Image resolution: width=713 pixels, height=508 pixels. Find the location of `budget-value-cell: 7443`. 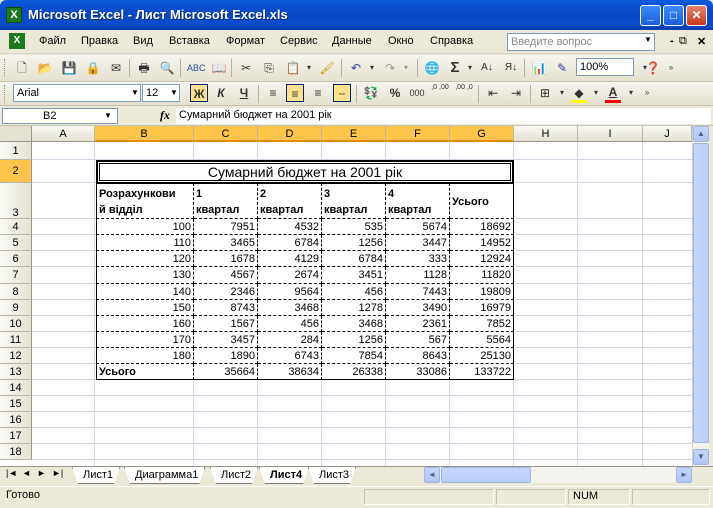

budget-value-cell: 7443 is located at coordinates (418, 292).